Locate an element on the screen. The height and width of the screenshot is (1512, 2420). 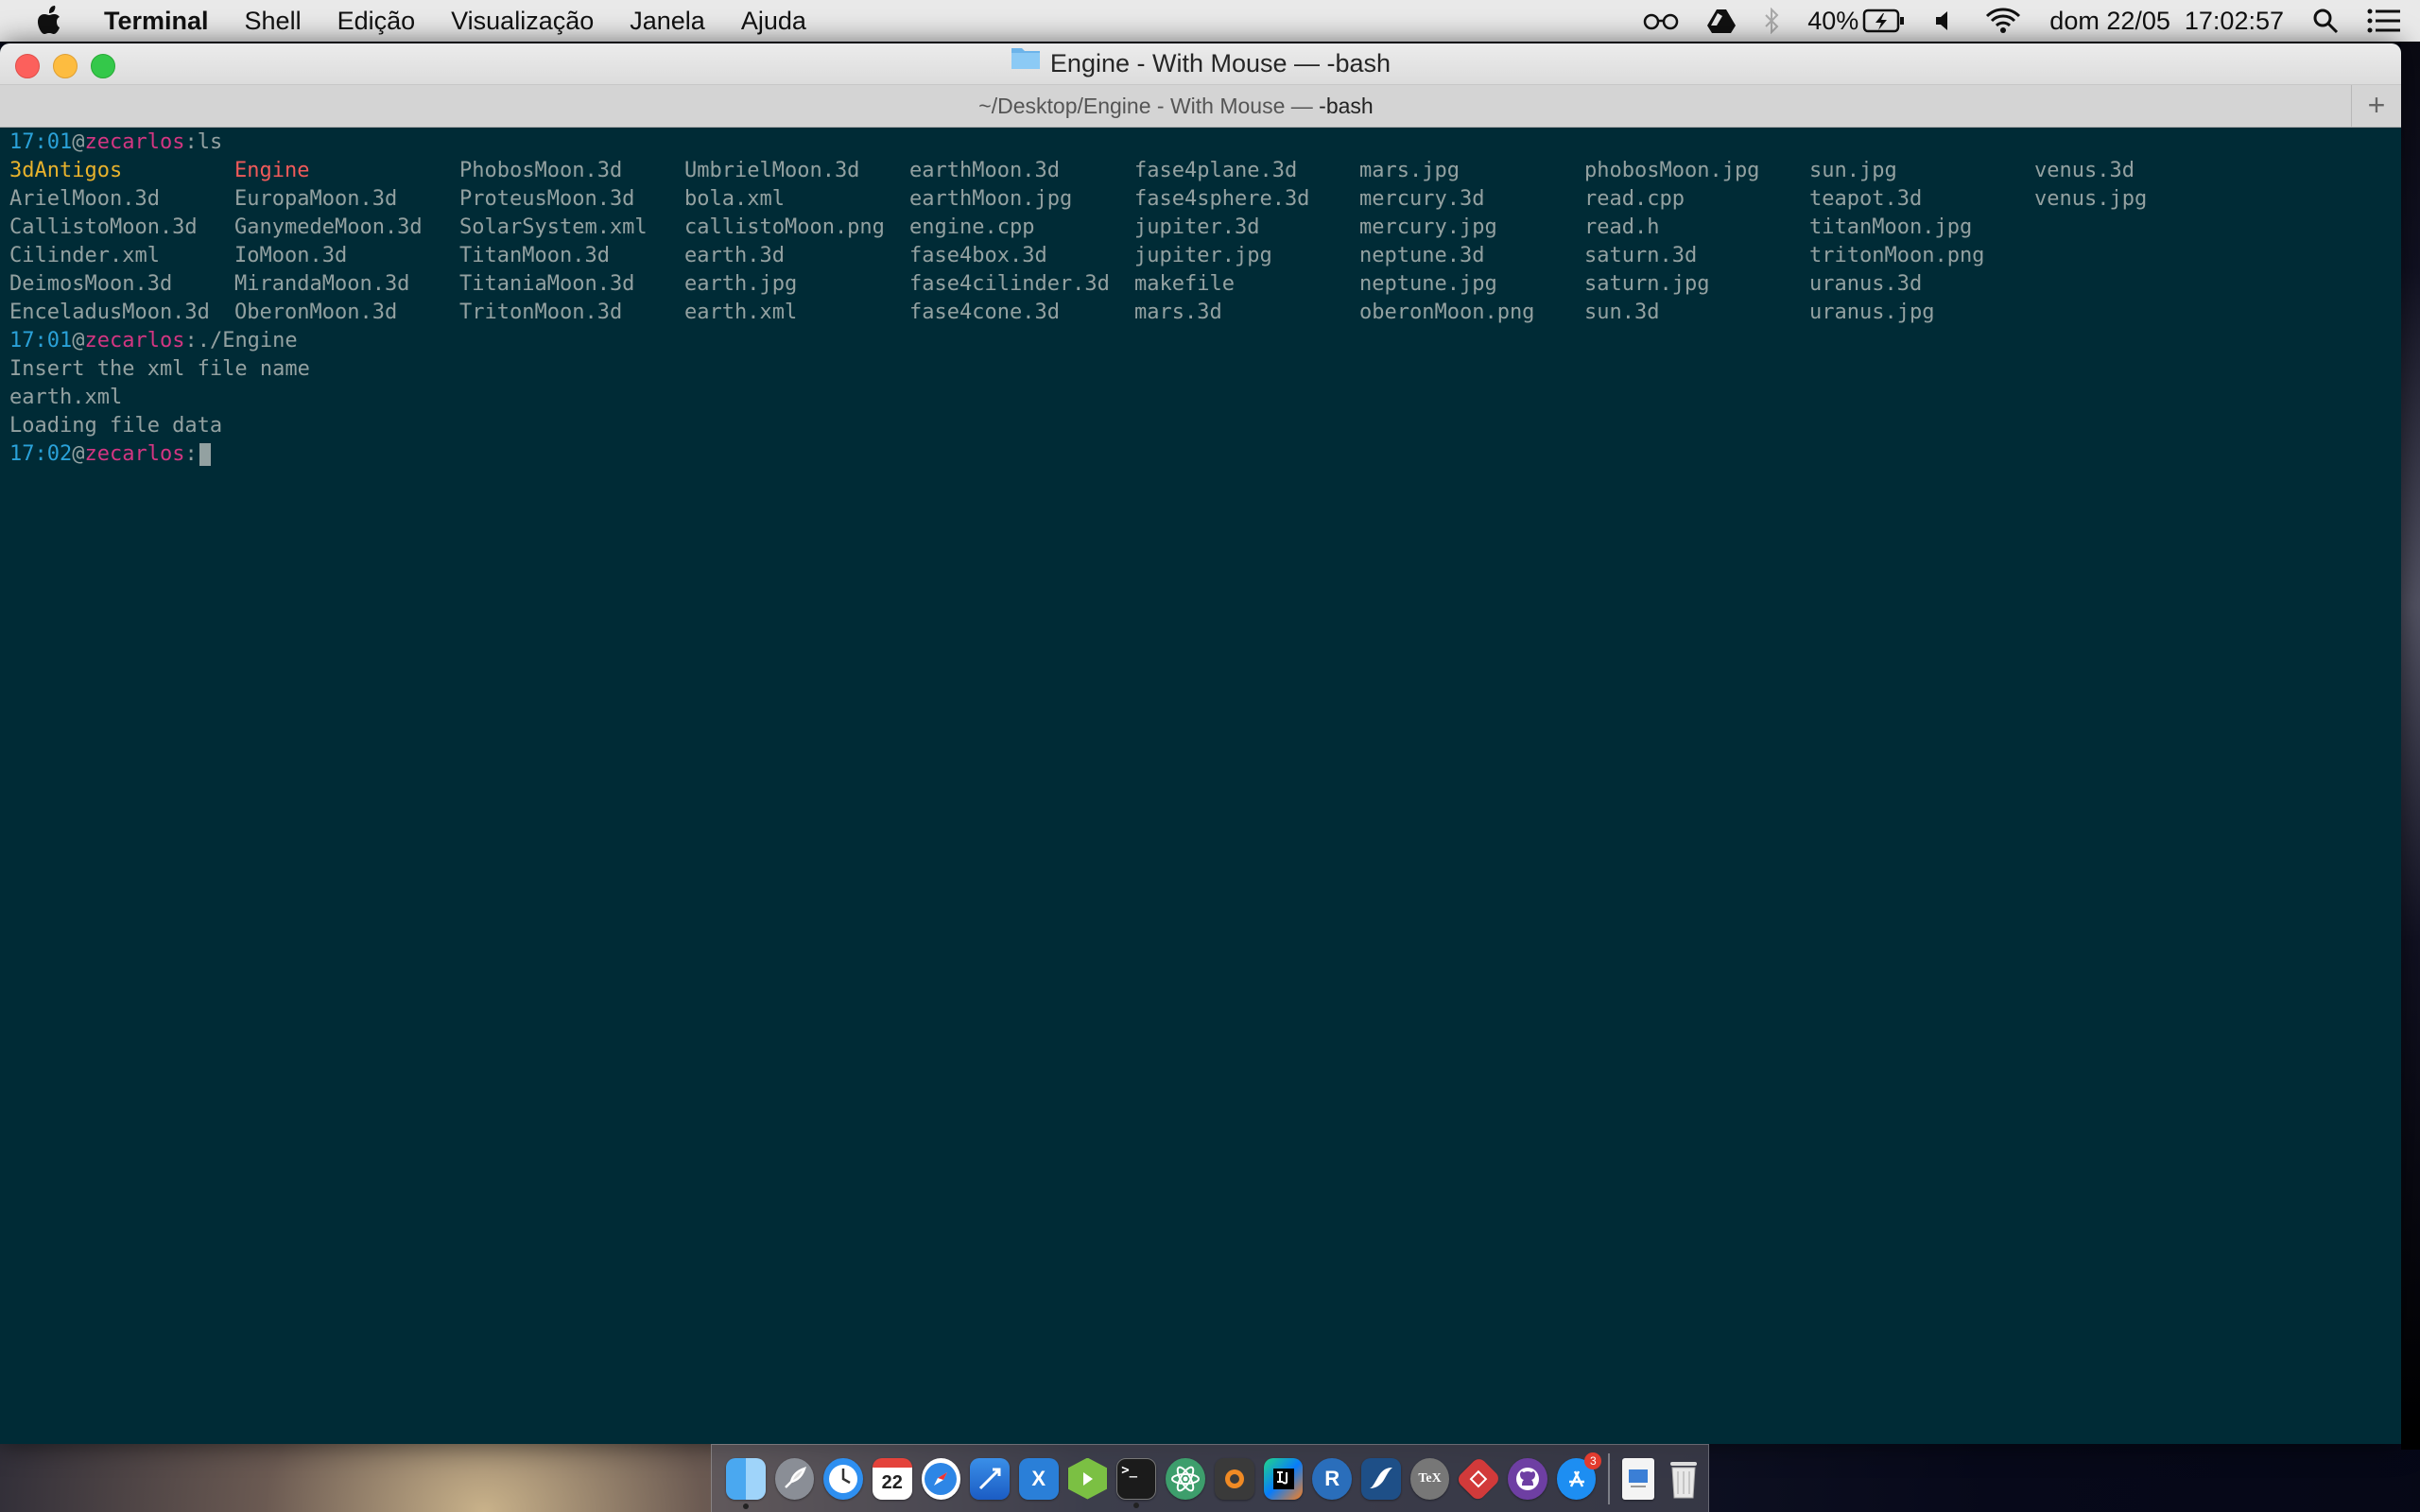
xcode-instruments-icon is located at coordinates (990, 1478).